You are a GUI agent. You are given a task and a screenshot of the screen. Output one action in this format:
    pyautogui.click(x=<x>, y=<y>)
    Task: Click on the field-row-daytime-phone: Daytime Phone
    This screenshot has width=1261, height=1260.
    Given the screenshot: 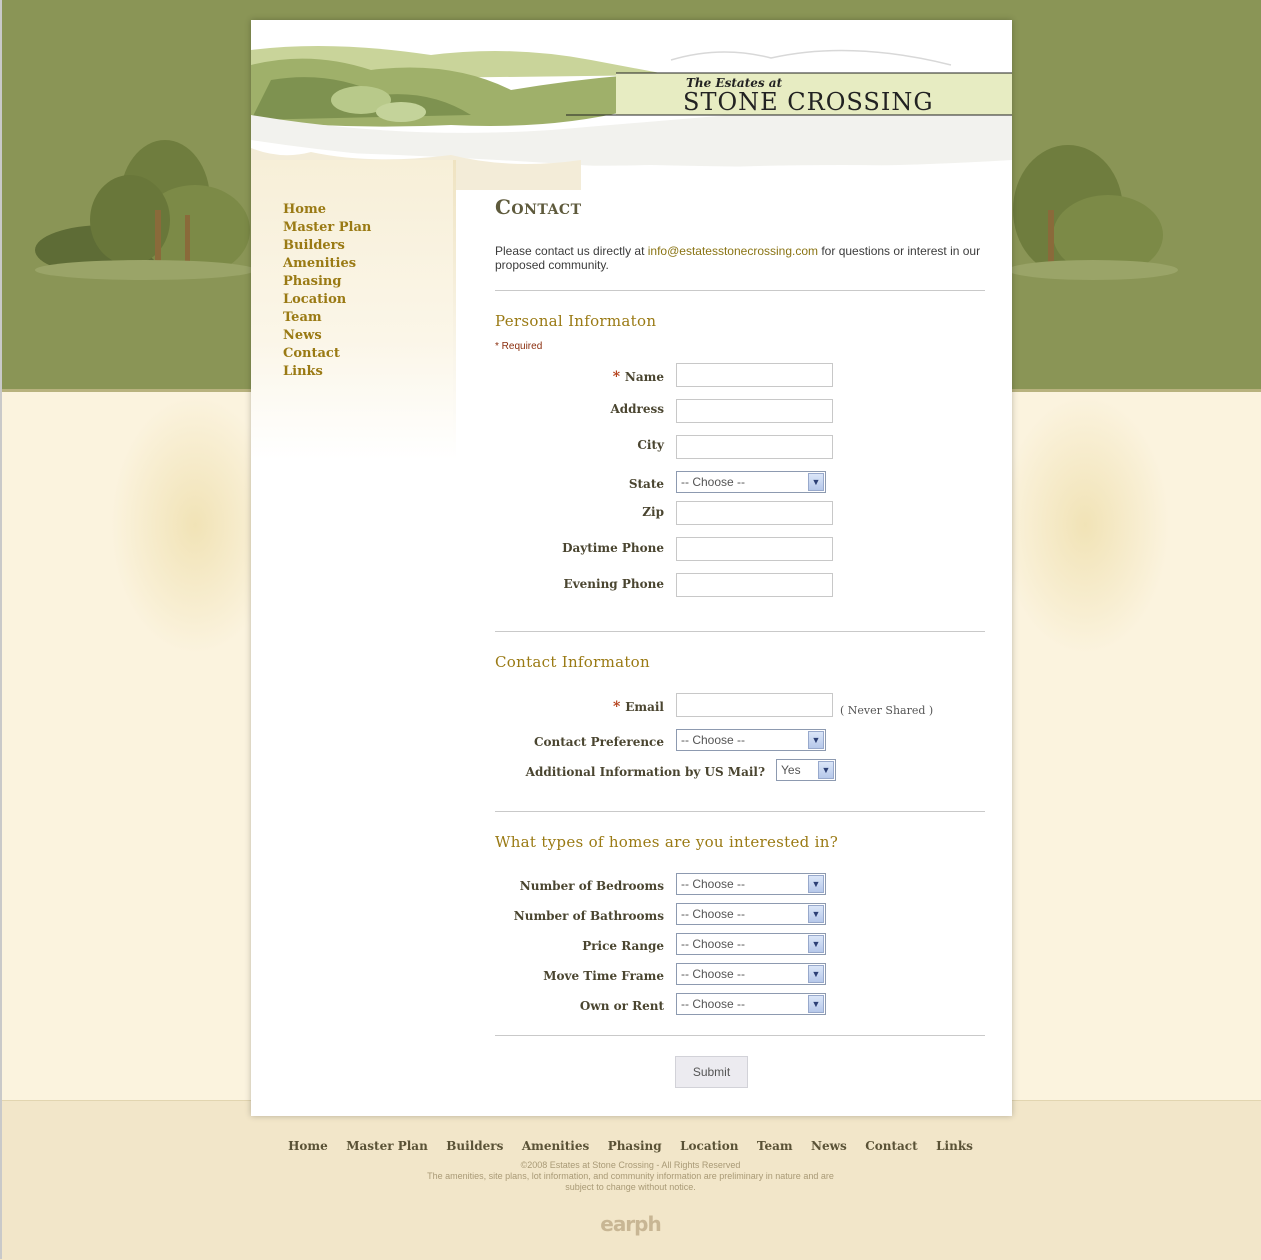 What is the action you would take?
    pyautogui.click(x=740, y=550)
    